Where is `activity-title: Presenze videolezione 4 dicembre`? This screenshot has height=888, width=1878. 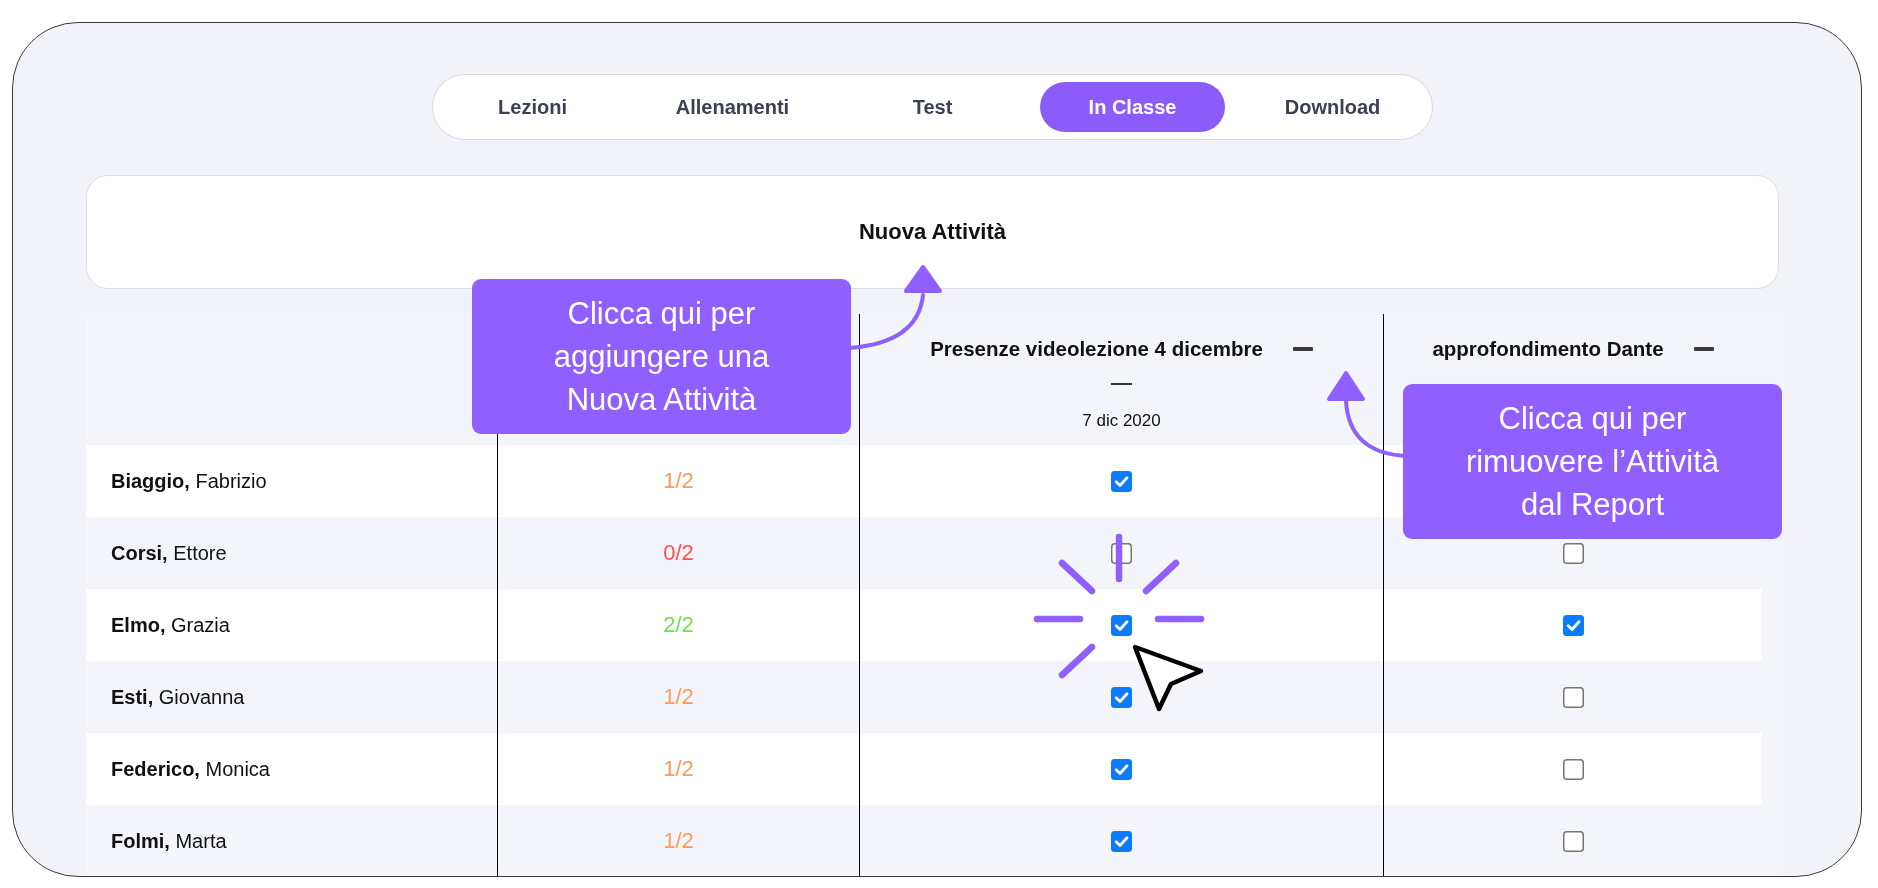 activity-title: Presenze videolezione 4 dicembre is located at coordinates (1096, 349).